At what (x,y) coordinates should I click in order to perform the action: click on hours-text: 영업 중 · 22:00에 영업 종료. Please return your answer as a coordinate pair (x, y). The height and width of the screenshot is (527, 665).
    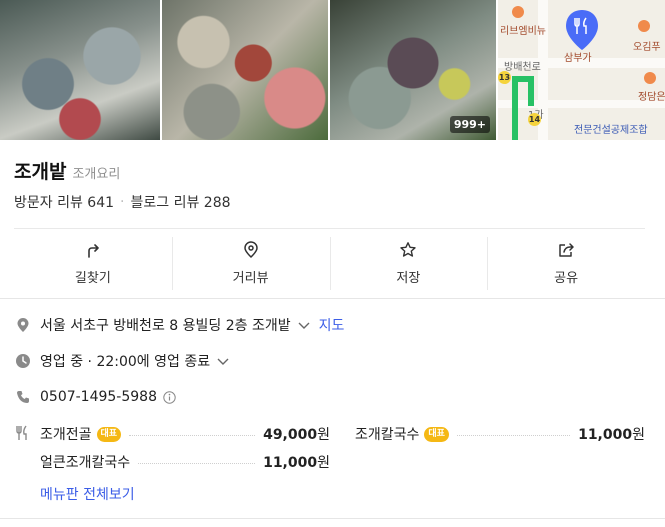
    Looking at the image, I should click on (125, 362).